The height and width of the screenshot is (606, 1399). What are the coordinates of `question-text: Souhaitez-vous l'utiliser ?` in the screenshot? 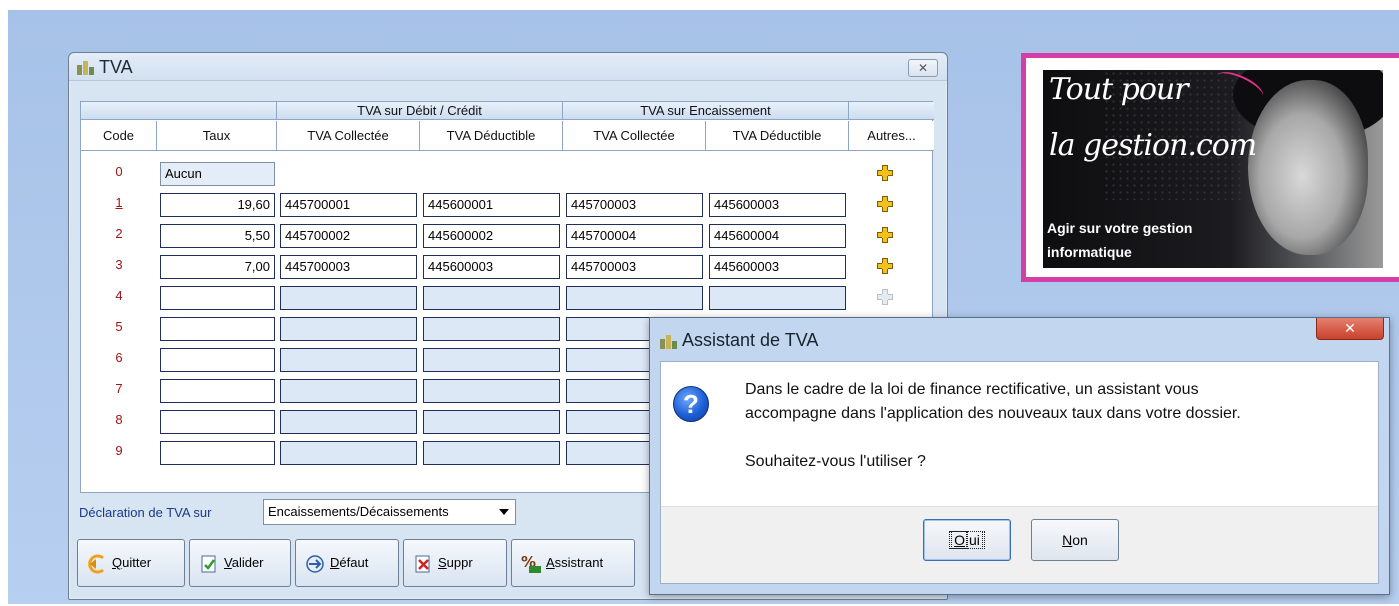 It's located at (835, 461).